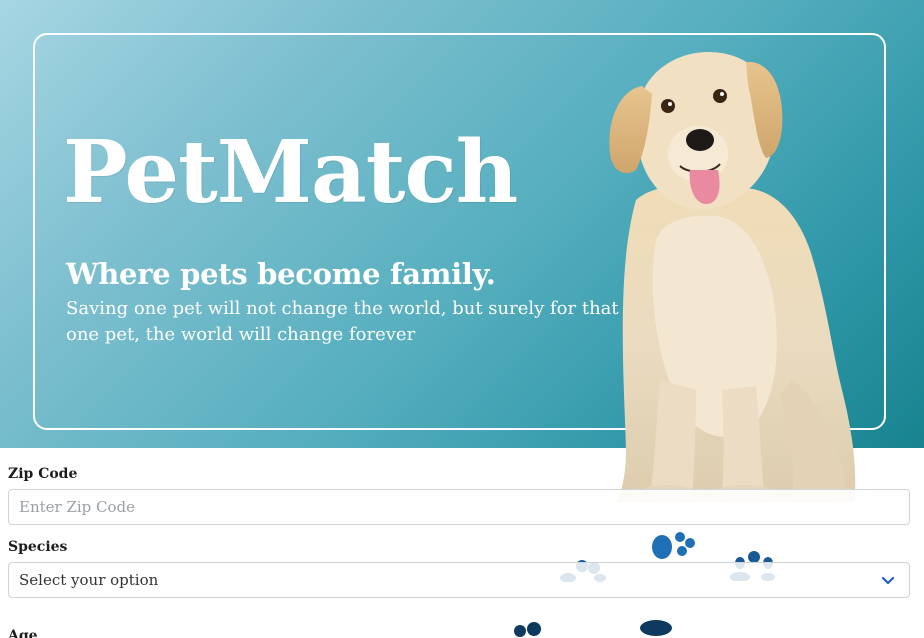  I want to click on tagline: Where pets become family., so click(281, 274).